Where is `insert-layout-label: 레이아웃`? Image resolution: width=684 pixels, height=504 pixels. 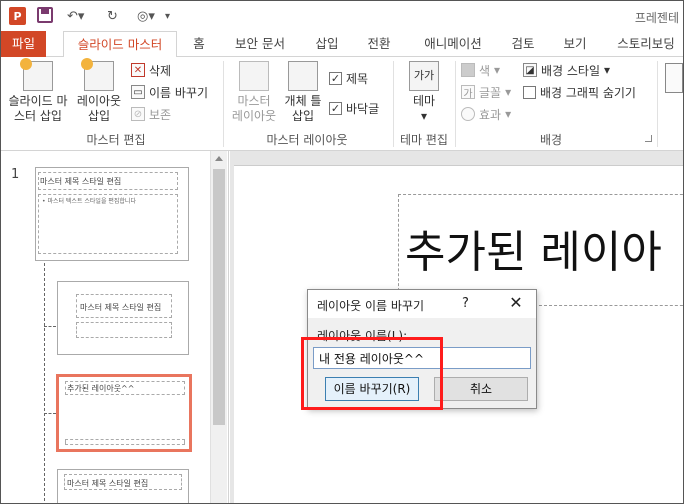
insert-layout-label: 레이아웃 is located at coordinates (99, 101).